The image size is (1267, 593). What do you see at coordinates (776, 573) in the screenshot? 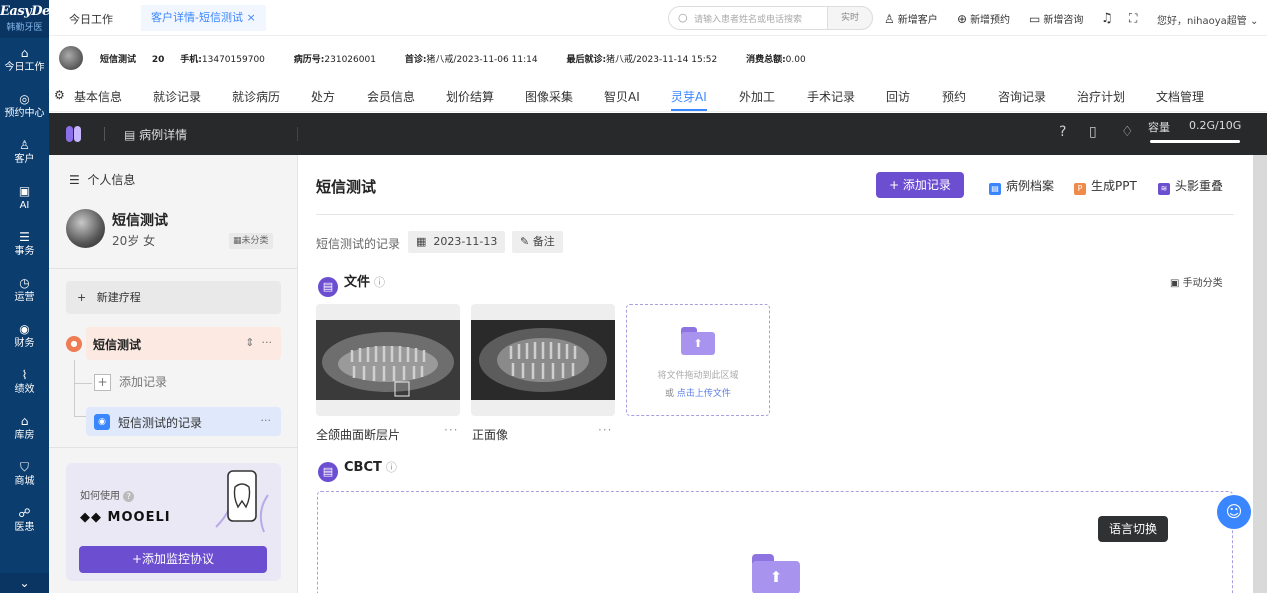
I see `upload-folder-icon: ⬆` at bounding box center [776, 573].